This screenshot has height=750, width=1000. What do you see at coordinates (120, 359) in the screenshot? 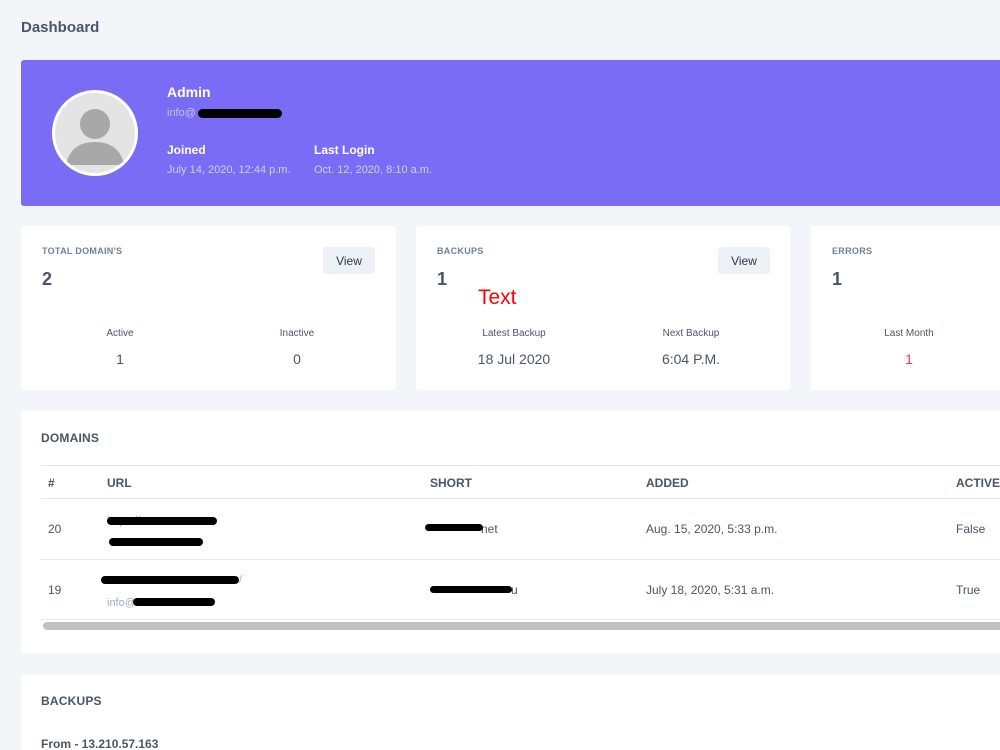
I see `active-value: 1` at bounding box center [120, 359].